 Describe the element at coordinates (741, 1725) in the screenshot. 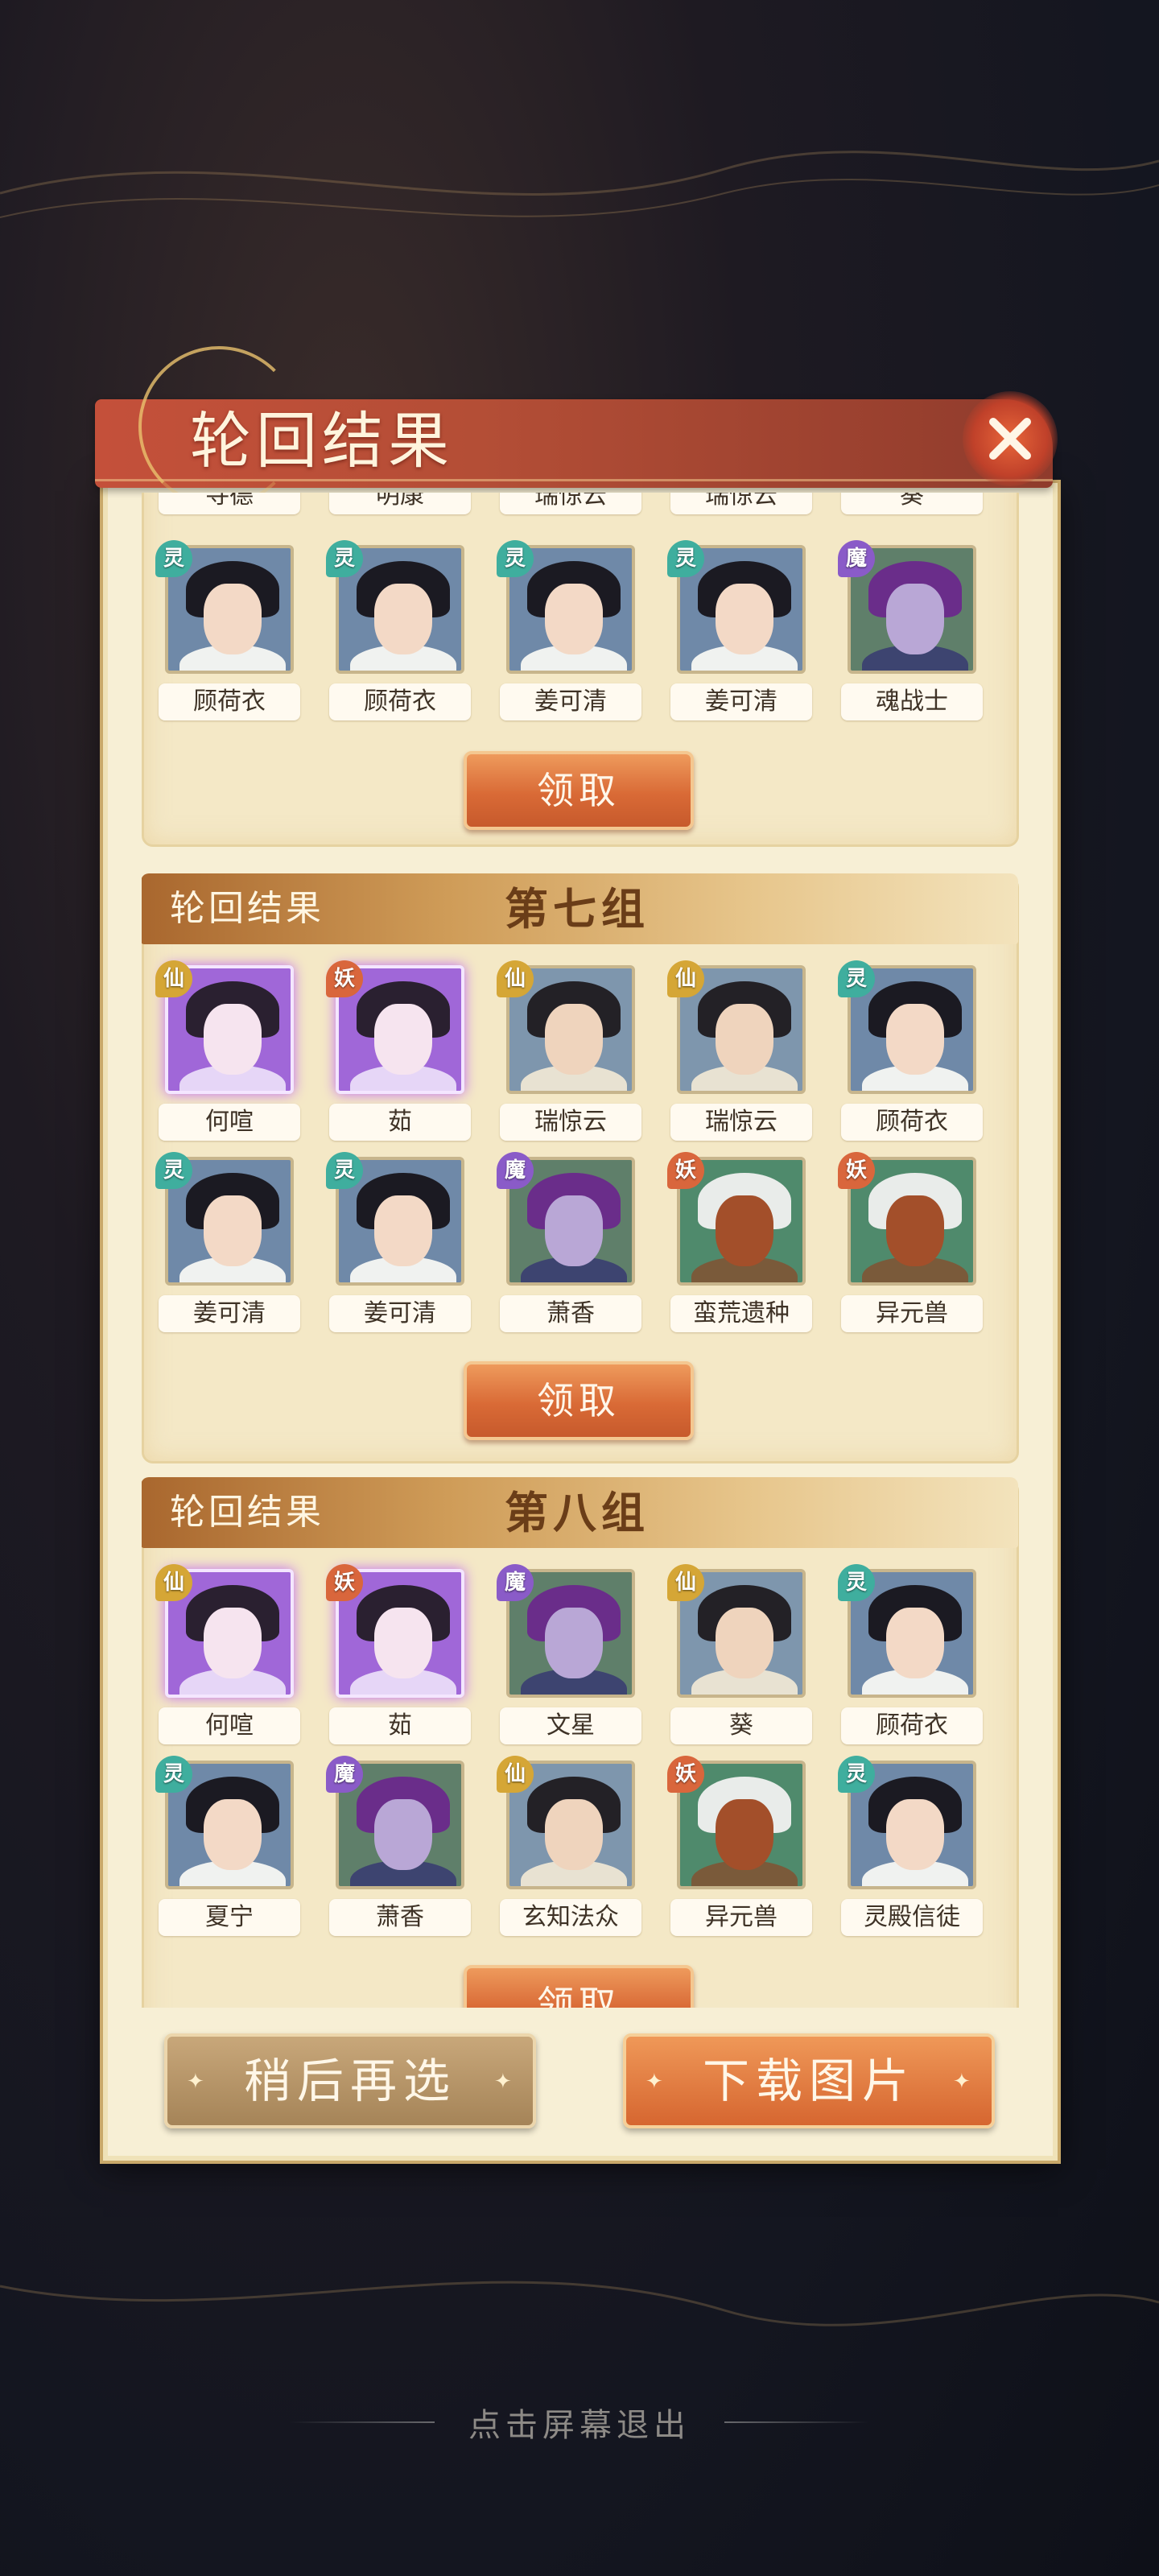

I see `character-name: 葵` at that location.